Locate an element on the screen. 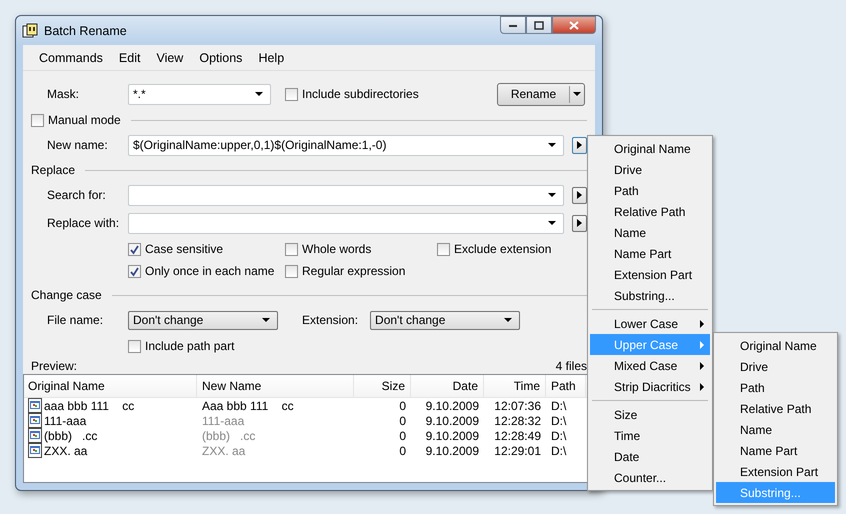  checkbox: Case sensitive is located at coordinates (206, 249).